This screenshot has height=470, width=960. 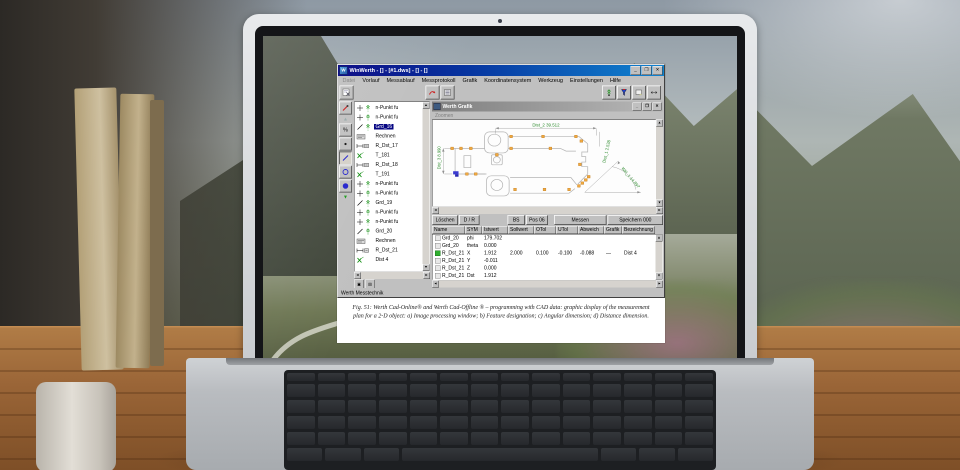 What do you see at coordinates (445, 220) in the screenshot?
I see `l-schen-button: Löschen` at bounding box center [445, 220].